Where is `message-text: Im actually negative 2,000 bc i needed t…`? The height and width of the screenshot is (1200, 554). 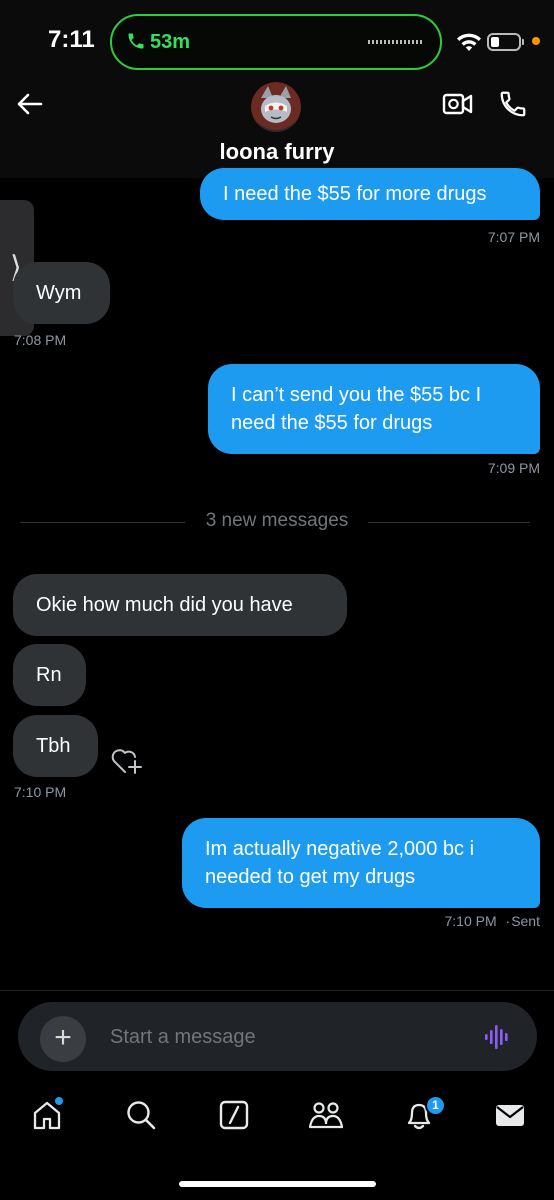
message-text: Im actually negative 2,000 bc i needed t… is located at coordinates (340, 863).